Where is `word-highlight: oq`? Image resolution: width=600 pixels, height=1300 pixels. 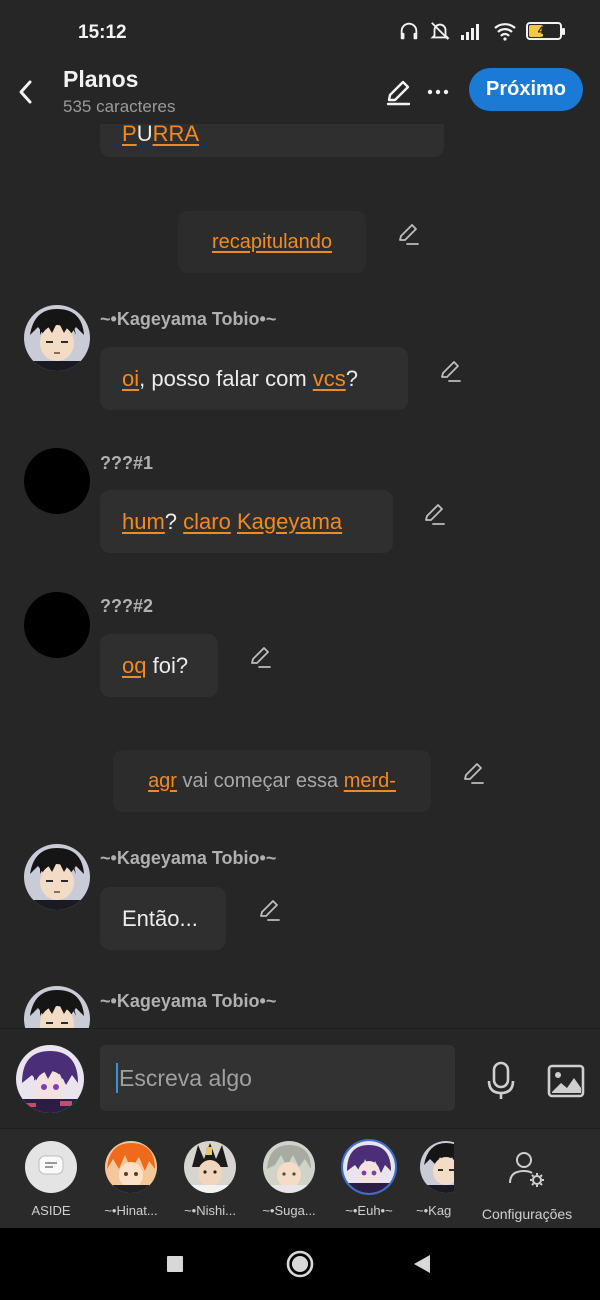
word-highlight: oq is located at coordinates (134, 666).